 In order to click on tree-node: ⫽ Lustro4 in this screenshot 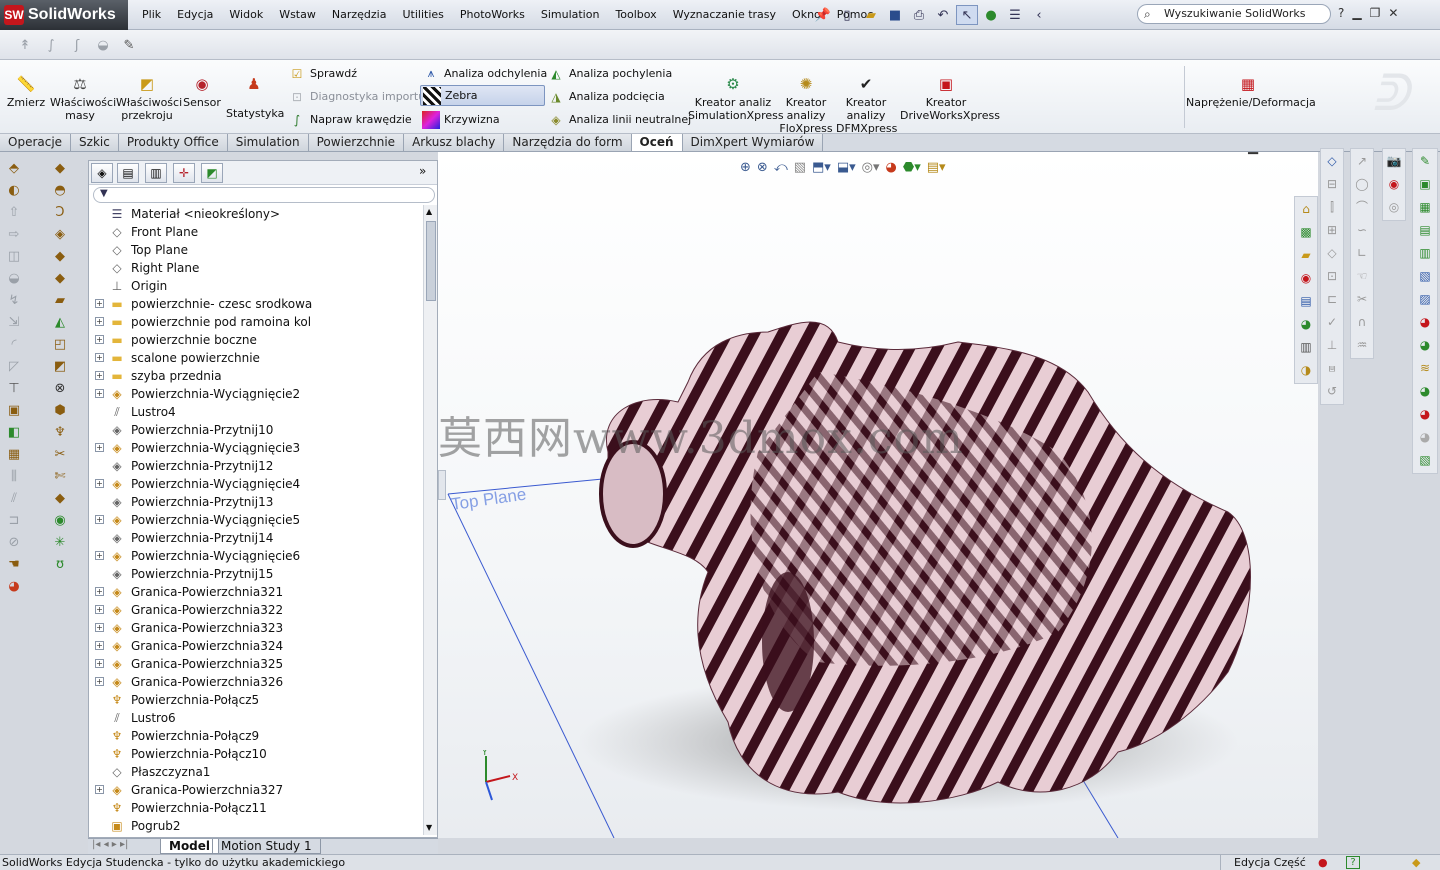, I will do `click(254, 412)`.